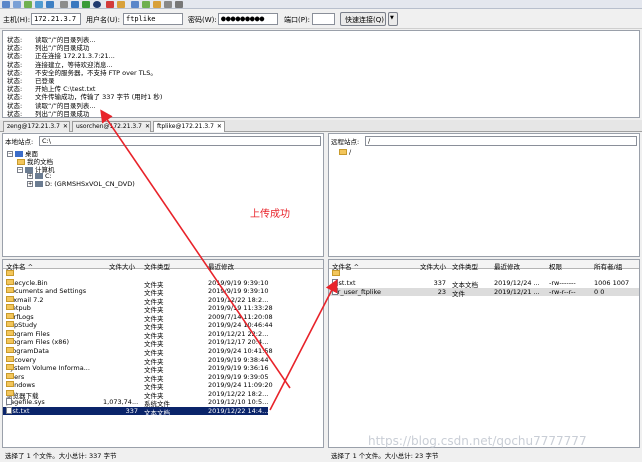  What do you see at coordinates (477, 441) in the screenshot?
I see `watermark: https://blog.csdn.net/qochu7777777` at bounding box center [477, 441].